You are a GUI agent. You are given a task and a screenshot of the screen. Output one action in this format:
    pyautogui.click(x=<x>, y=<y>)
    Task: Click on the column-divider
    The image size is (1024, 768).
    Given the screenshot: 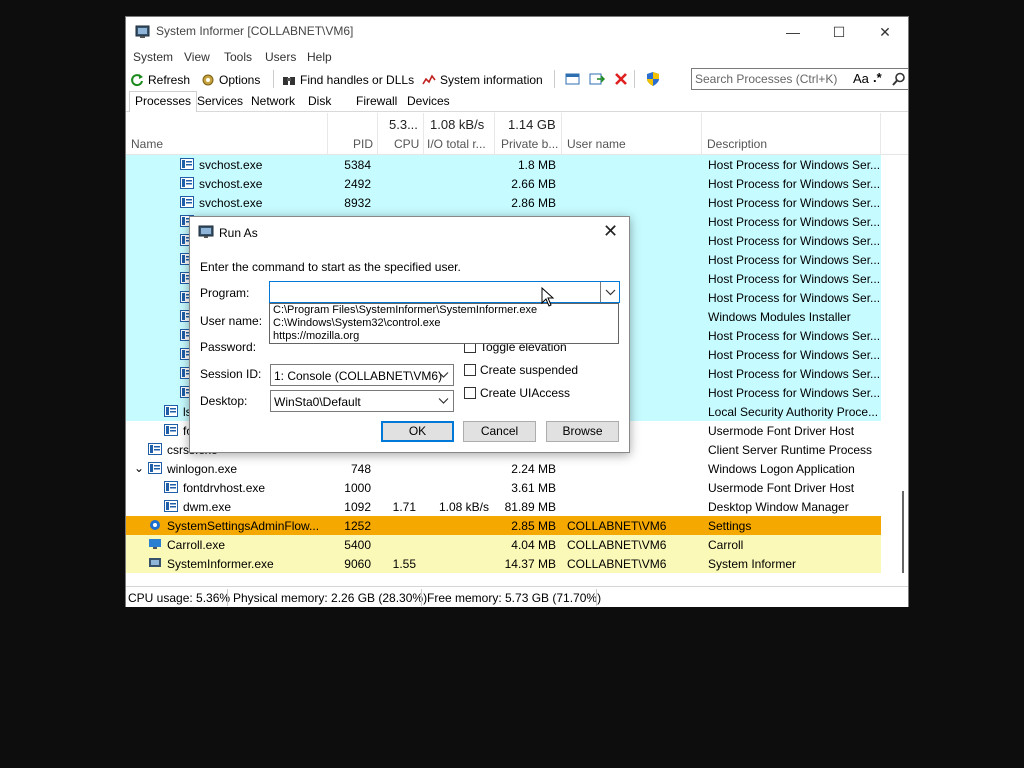 What is the action you would take?
    pyautogui.click(x=880, y=134)
    